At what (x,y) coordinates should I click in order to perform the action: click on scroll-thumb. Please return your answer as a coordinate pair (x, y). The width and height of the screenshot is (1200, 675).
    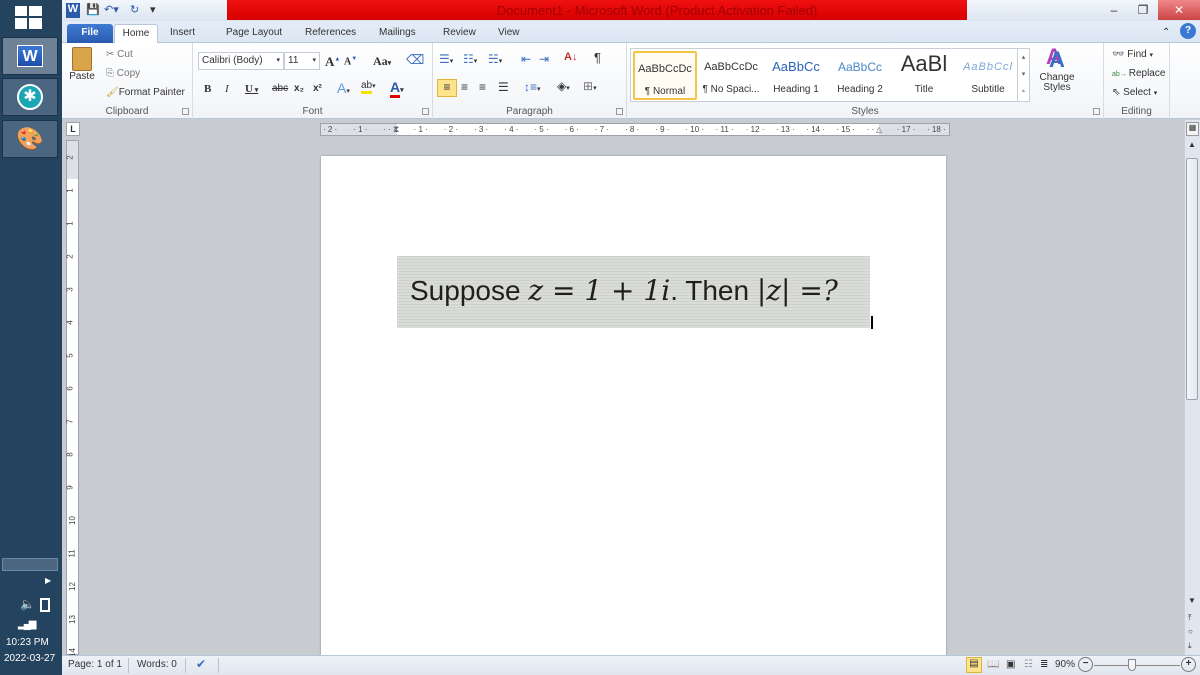
    Looking at the image, I should click on (1192, 279).